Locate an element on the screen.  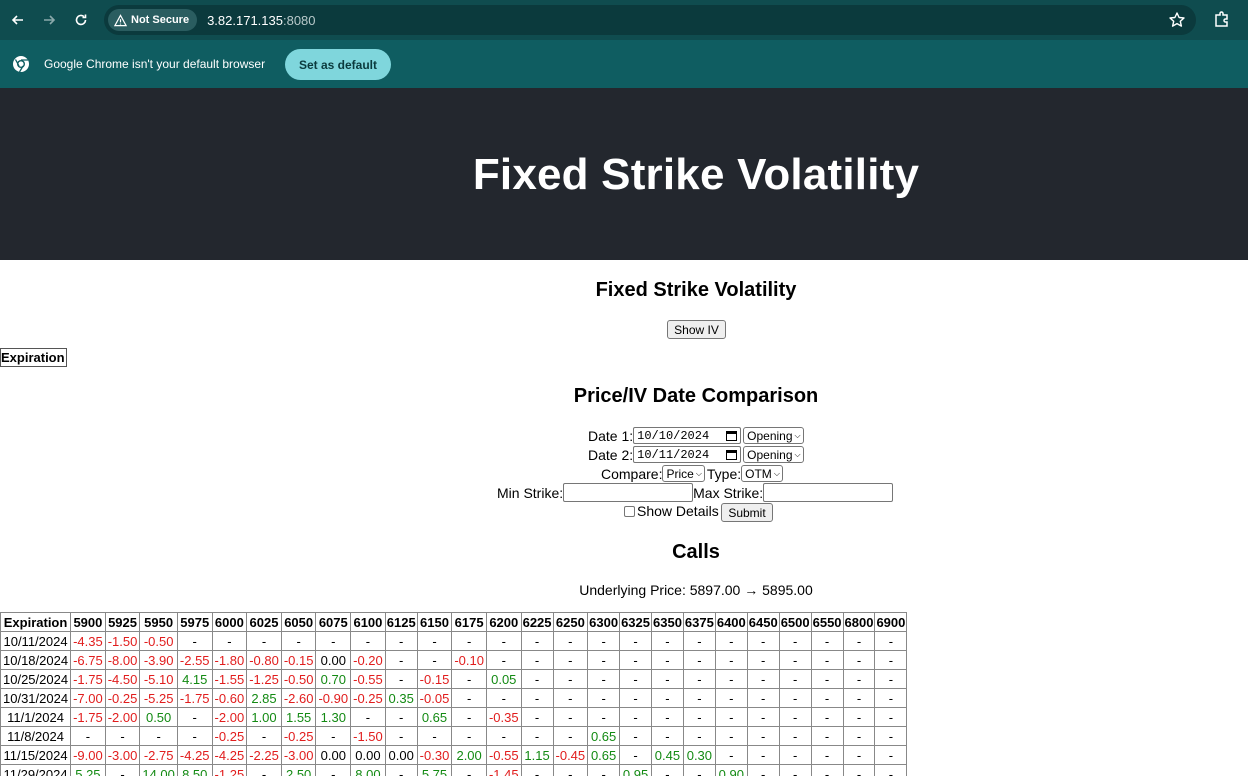
expiration-cell: 10/11/2024 is located at coordinates (36, 641).